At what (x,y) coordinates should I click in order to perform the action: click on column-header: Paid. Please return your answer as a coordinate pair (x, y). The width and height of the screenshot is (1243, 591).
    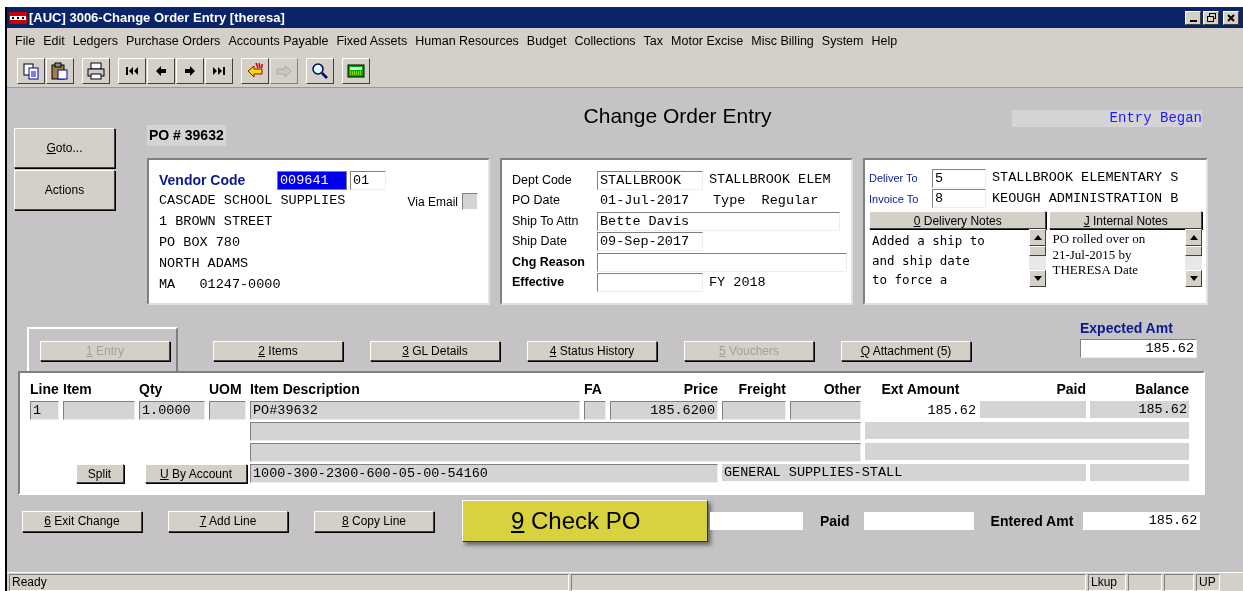
    Looking at the image, I should click on (1071, 389).